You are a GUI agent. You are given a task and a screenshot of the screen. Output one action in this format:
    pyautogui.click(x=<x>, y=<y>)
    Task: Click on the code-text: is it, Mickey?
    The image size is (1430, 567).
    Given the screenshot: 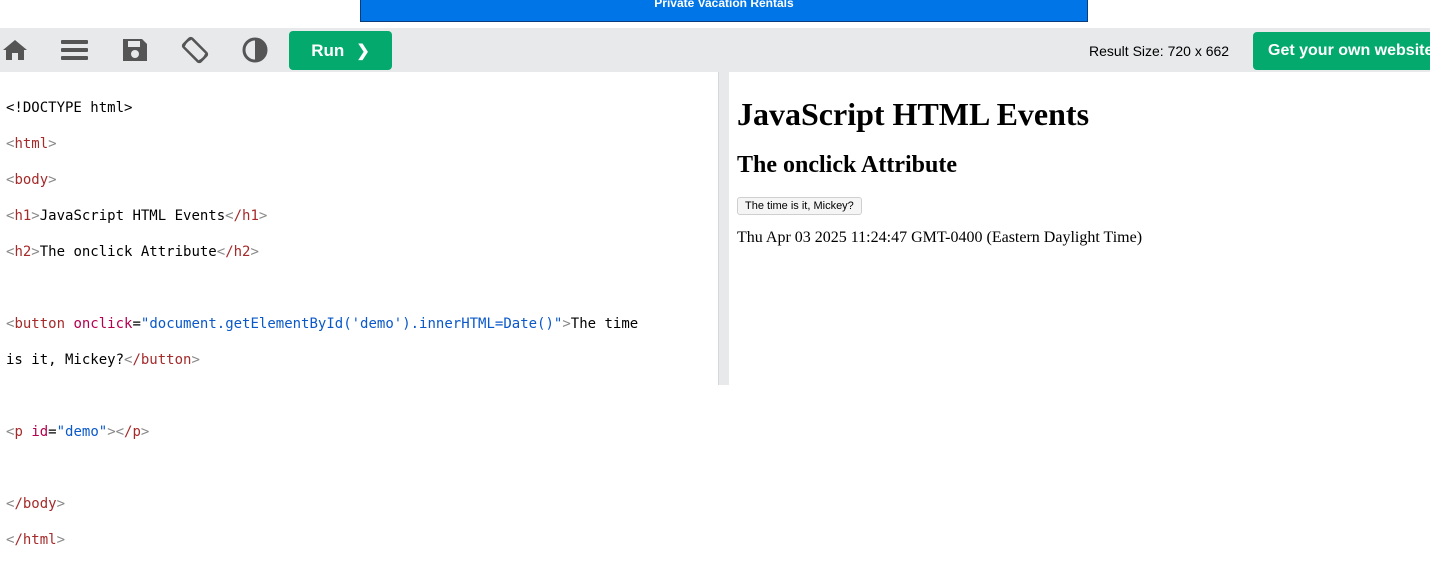 What is the action you would take?
    pyautogui.click(x=65, y=360)
    